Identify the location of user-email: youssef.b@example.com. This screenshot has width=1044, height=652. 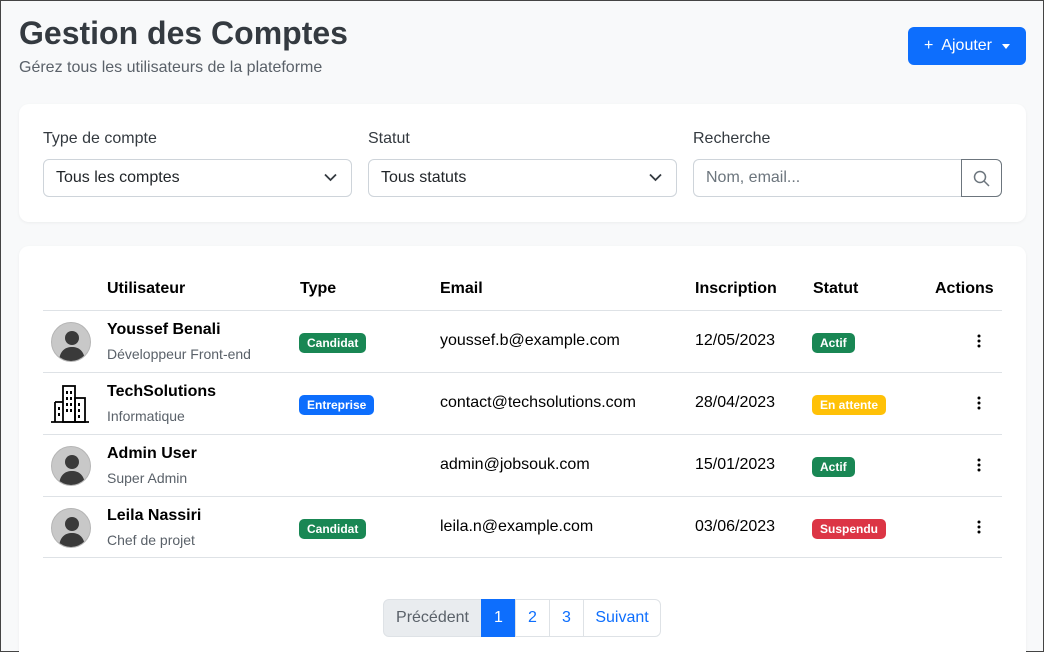
(530, 340).